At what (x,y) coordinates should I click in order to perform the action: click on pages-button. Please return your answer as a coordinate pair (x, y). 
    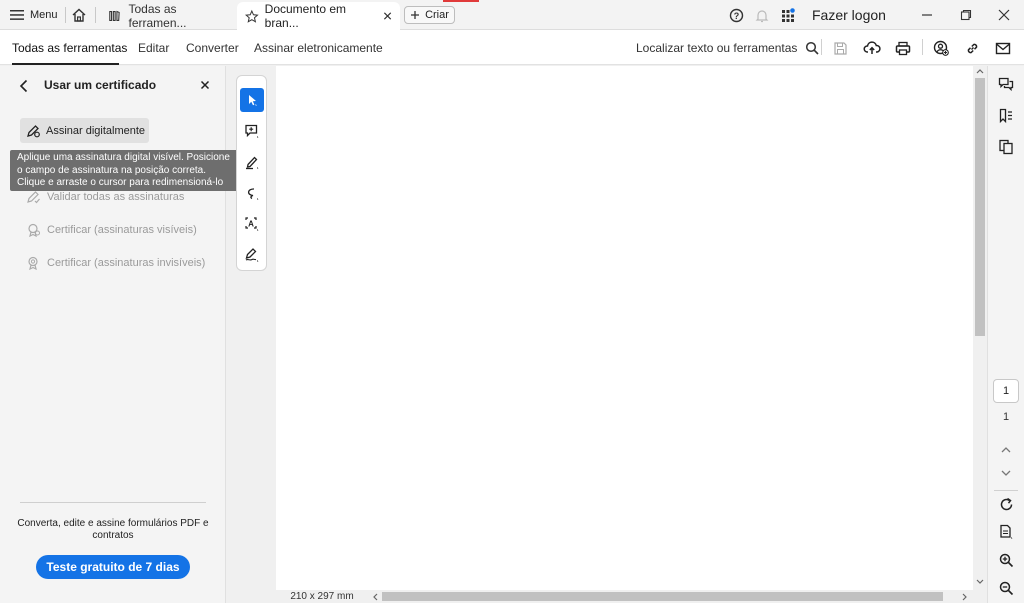
    Looking at the image, I should click on (1006, 147).